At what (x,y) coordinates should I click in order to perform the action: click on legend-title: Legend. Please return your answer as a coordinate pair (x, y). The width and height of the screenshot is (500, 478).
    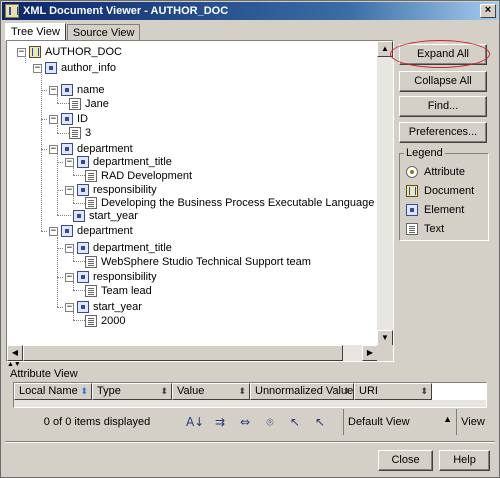
    Looking at the image, I should click on (424, 153).